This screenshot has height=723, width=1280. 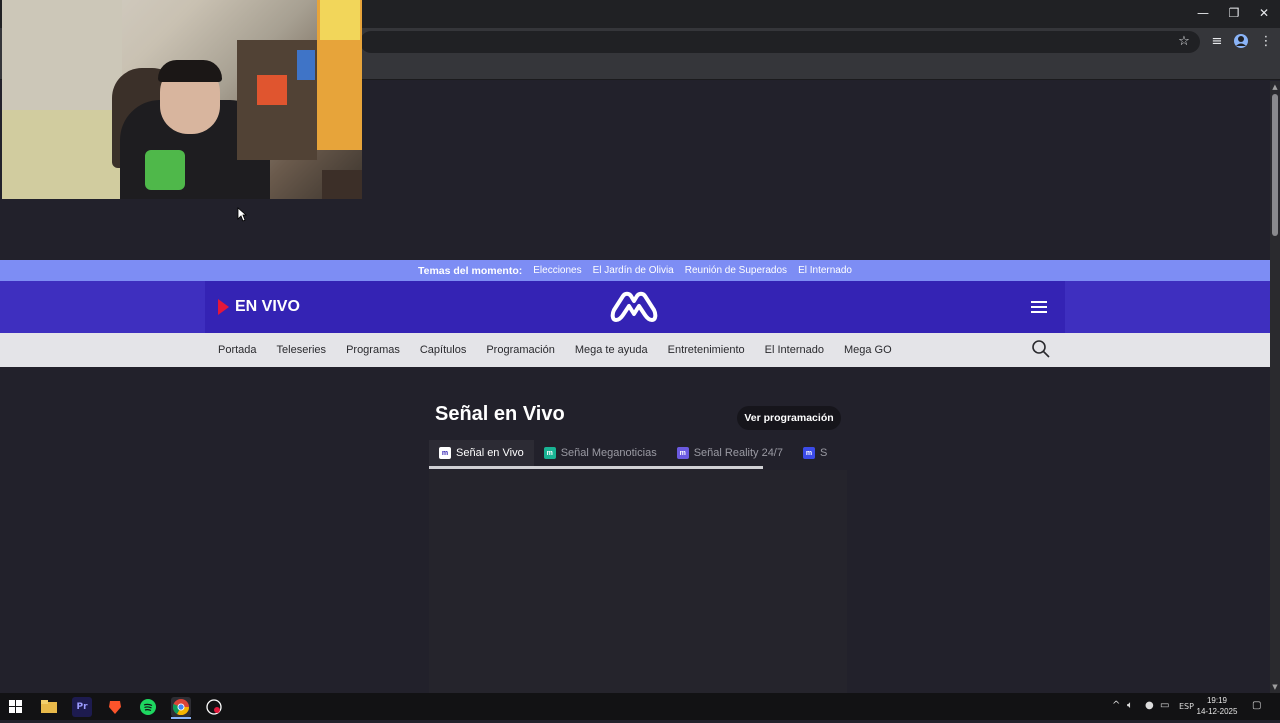 What do you see at coordinates (214, 707) in the screenshot?
I see `recorder-icon` at bounding box center [214, 707].